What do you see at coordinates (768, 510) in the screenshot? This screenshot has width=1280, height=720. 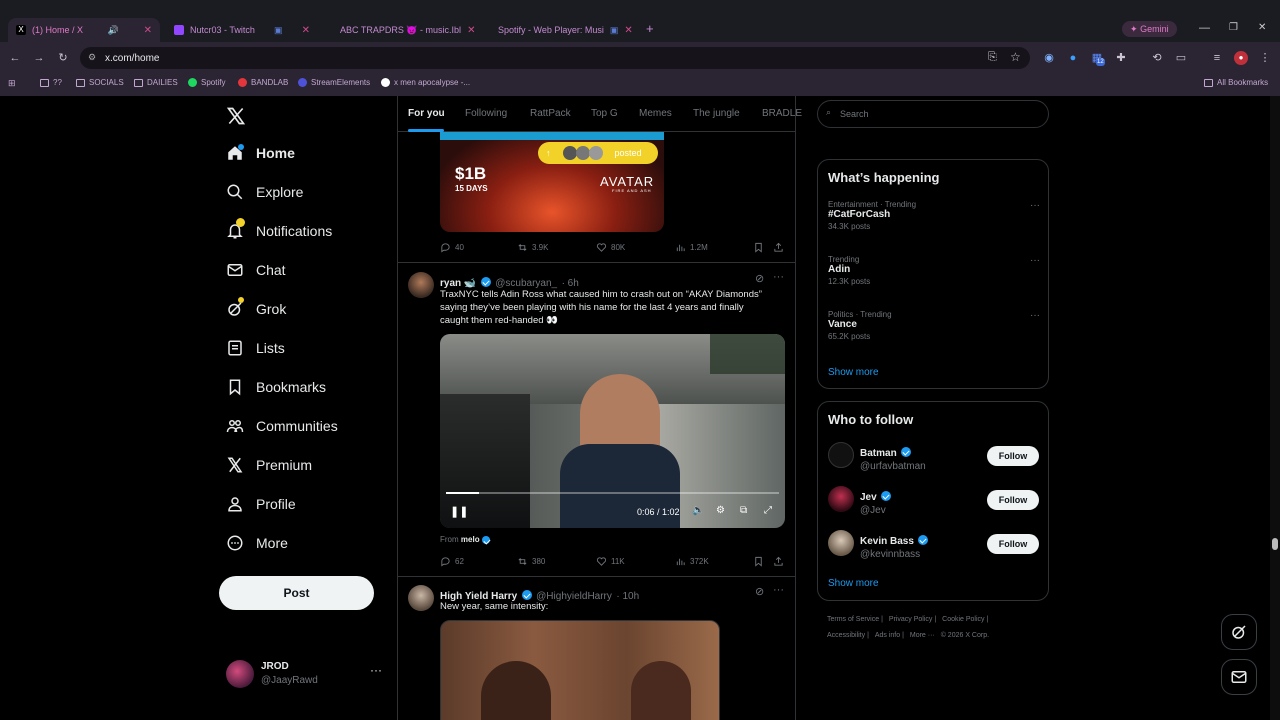 I see `fullscreen-icon: ⤢` at bounding box center [768, 510].